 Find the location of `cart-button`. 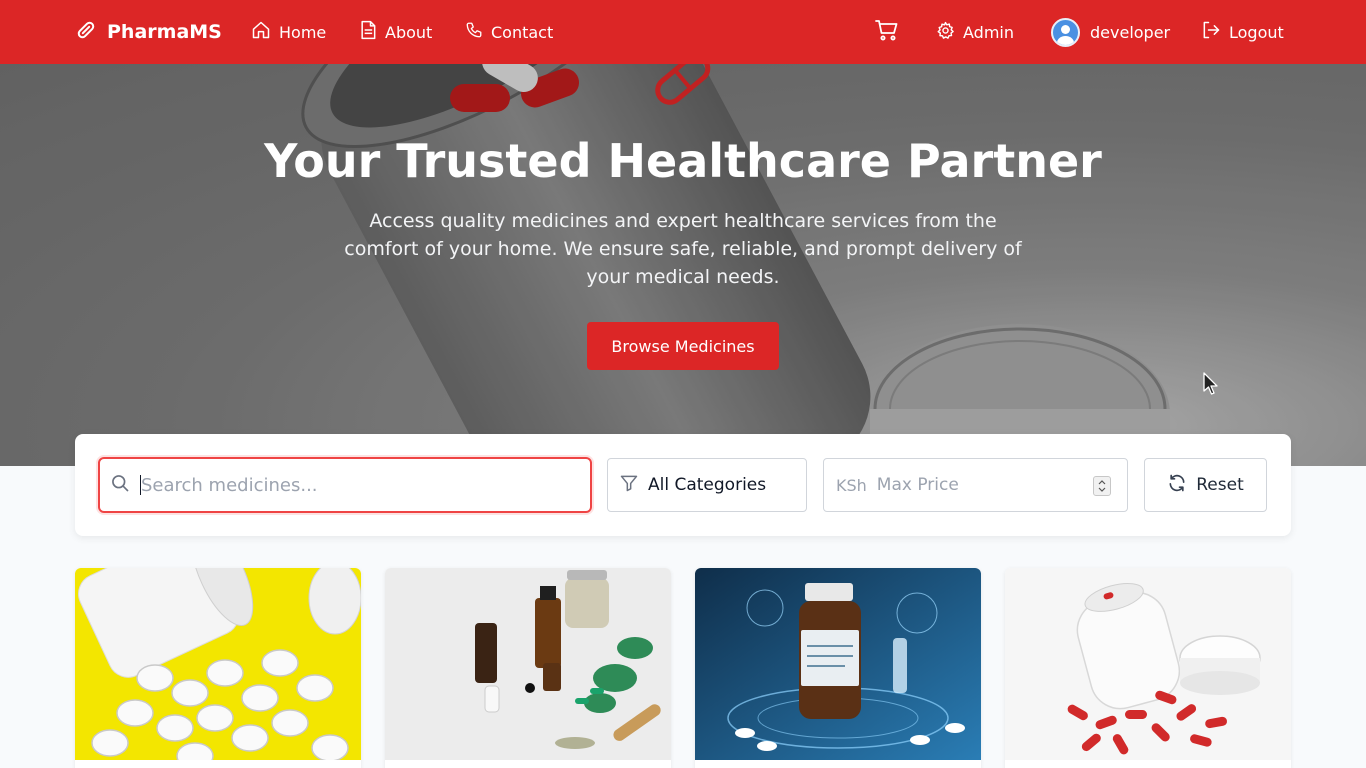

cart-button is located at coordinates (887, 32).